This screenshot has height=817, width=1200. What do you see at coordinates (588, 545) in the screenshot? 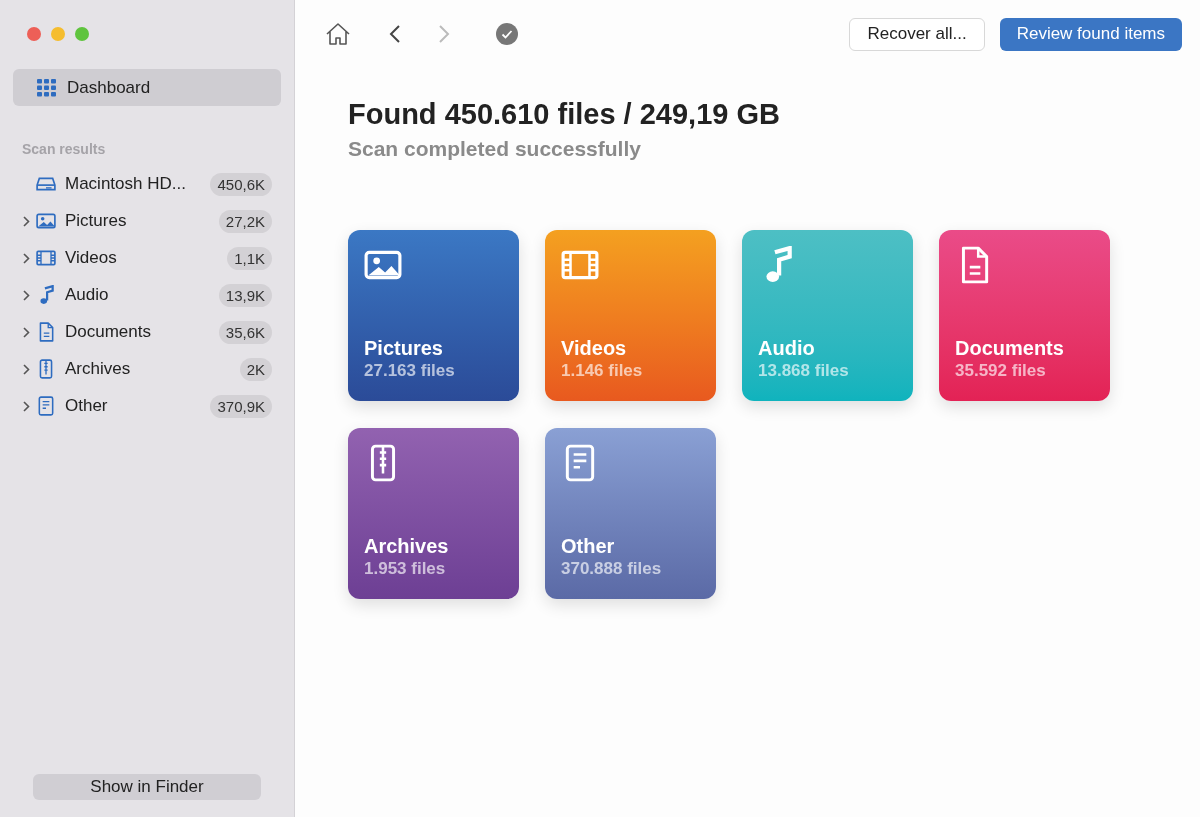
I see `card-title: Other` at bounding box center [588, 545].